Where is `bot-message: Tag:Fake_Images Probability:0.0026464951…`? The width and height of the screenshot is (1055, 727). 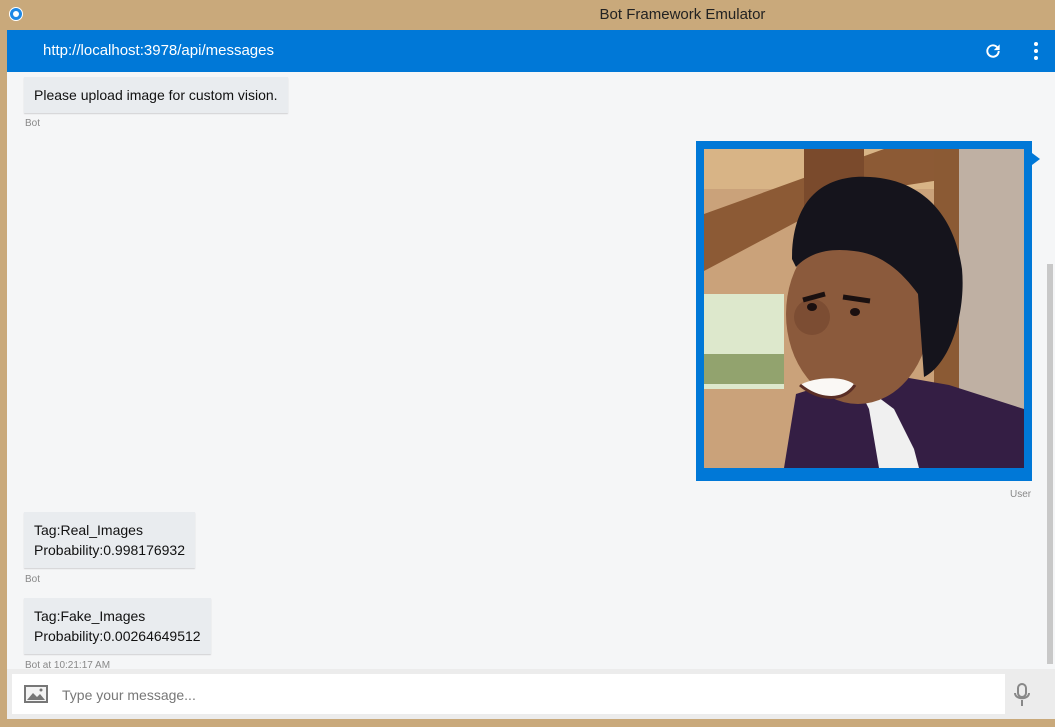
bot-message: Tag:Fake_Images Probability:0.0026464951… is located at coordinates (117, 626).